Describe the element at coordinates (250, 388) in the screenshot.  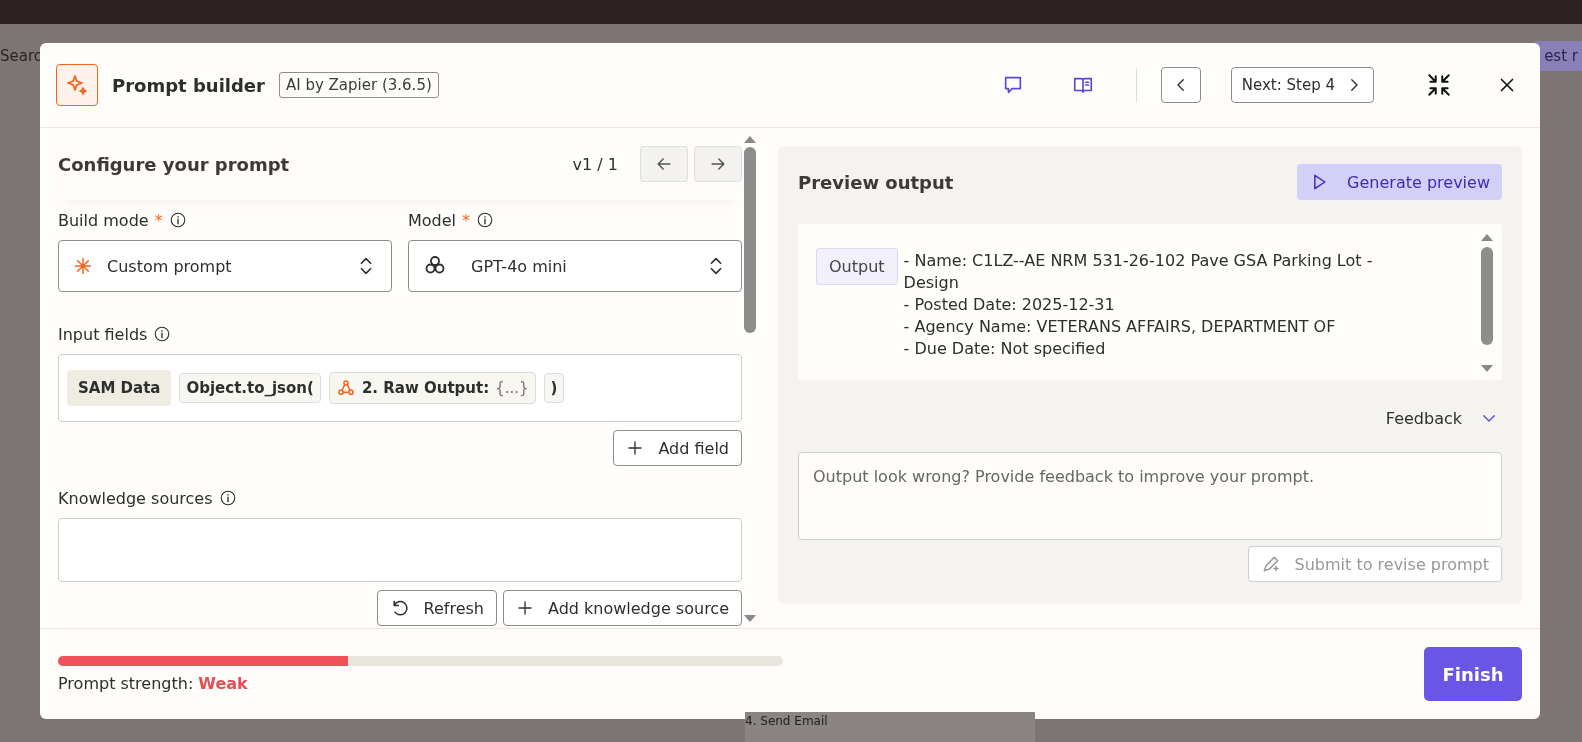
I see `code-token: Object.to_json(` at that location.